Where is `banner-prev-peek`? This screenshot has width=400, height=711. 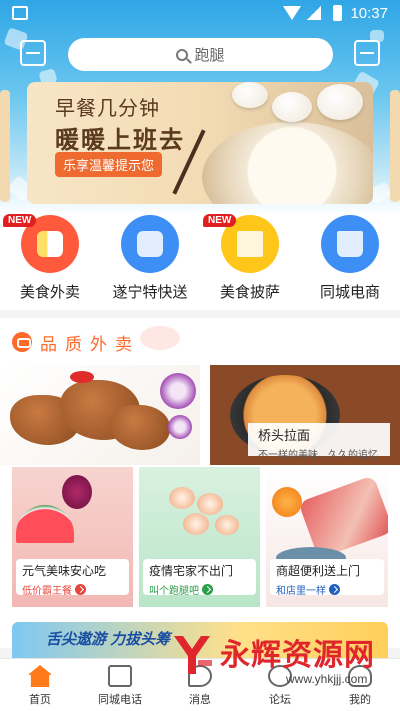 banner-prev-peek is located at coordinates (5, 146).